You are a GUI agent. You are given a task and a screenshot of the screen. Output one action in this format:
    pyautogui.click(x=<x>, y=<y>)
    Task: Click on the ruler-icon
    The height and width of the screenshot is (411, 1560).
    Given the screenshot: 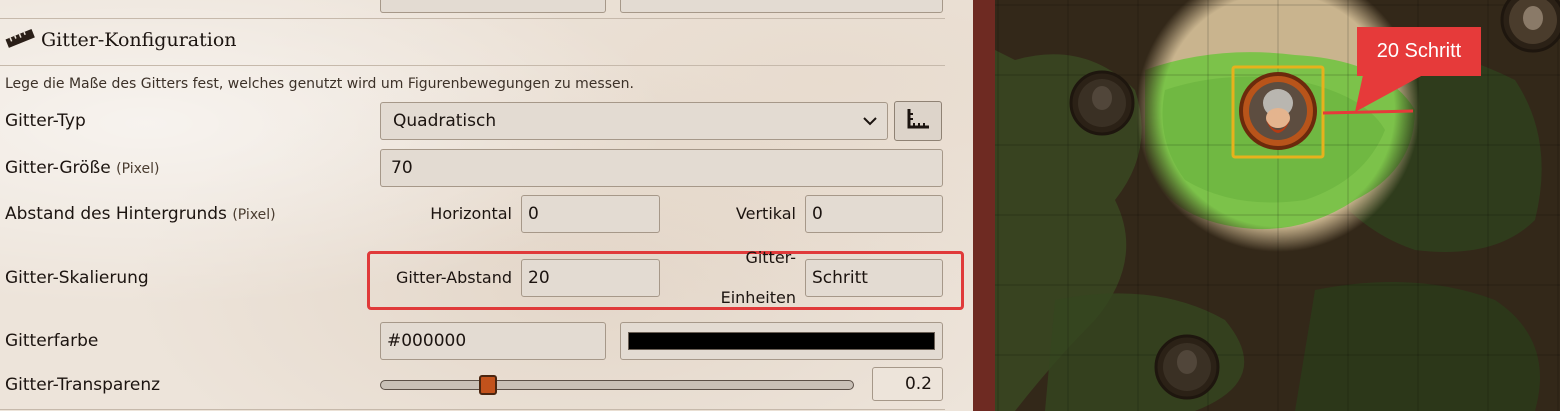 What is the action you would take?
    pyautogui.click(x=20, y=40)
    